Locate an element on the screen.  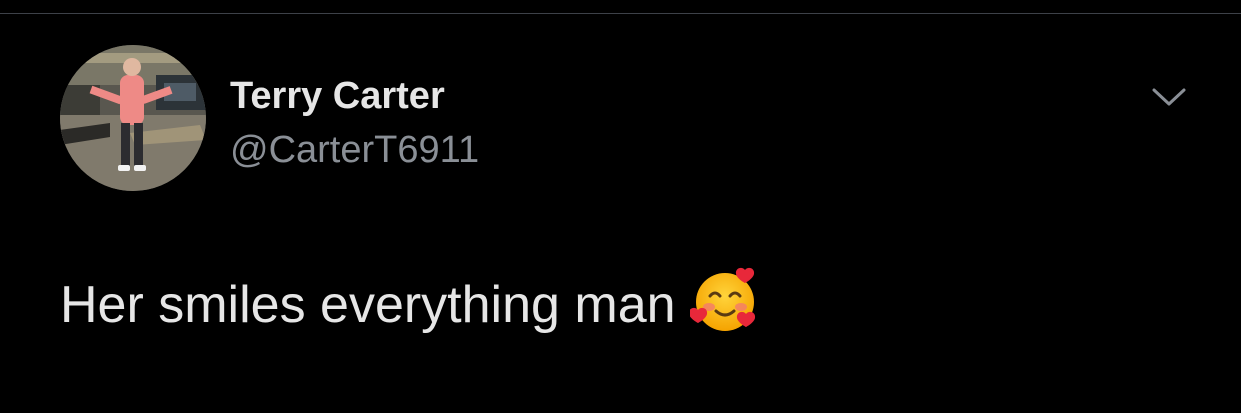
tweet-text: Her smiles everything man is located at coordinates (410, 301).